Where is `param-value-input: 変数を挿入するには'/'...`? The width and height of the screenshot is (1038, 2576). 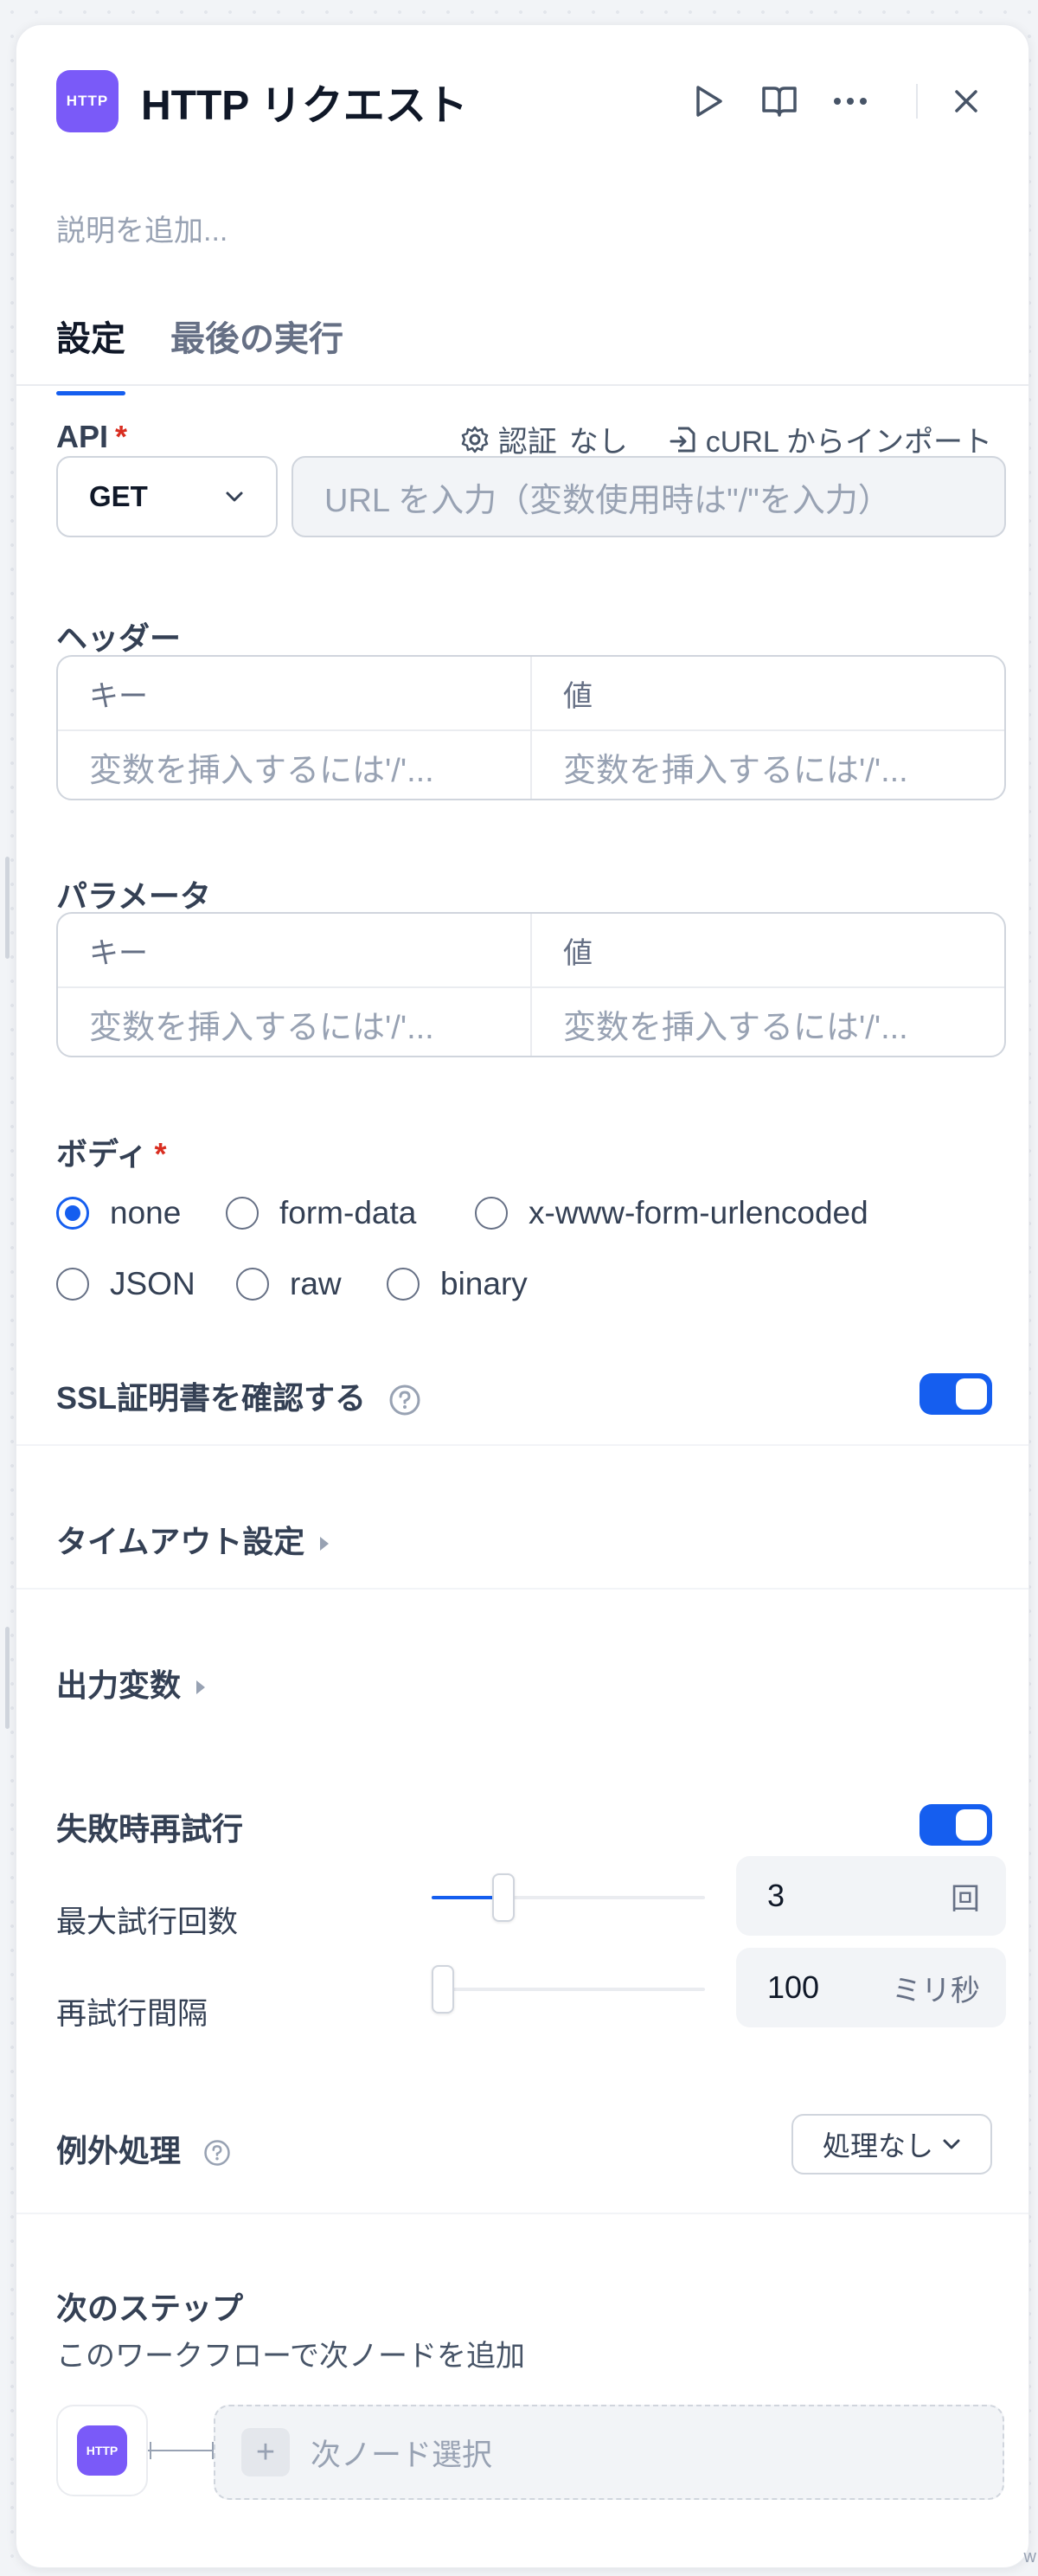 param-value-input: 変数を挿入するには'/'... is located at coordinates (767, 1022).